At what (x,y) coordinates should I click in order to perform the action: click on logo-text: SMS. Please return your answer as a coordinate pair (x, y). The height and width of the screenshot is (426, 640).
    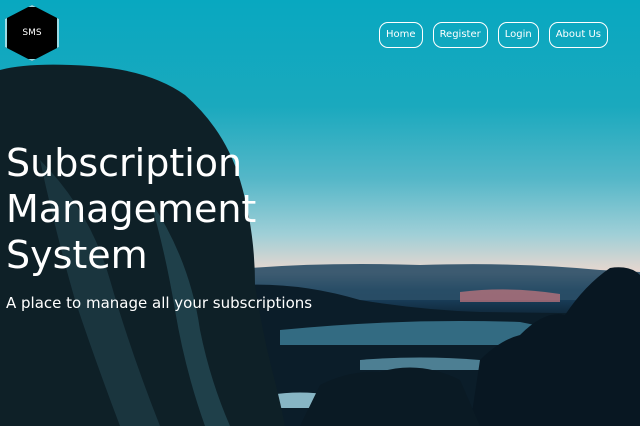
    Looking at the image, I should click on (32, 33).